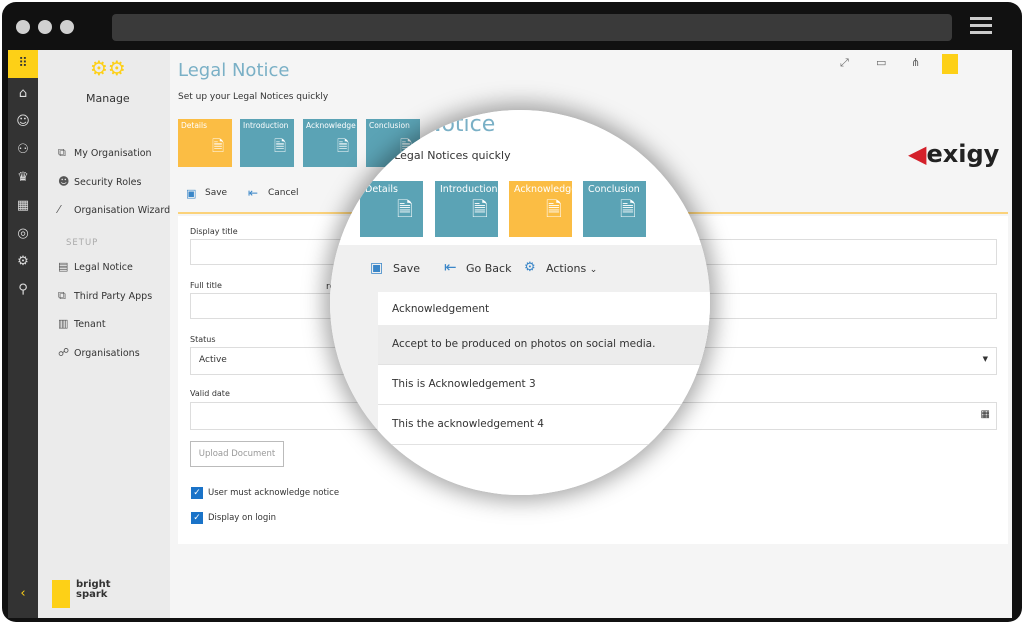  I want to click on tile-details: Details 🗎, so click(205, 143).